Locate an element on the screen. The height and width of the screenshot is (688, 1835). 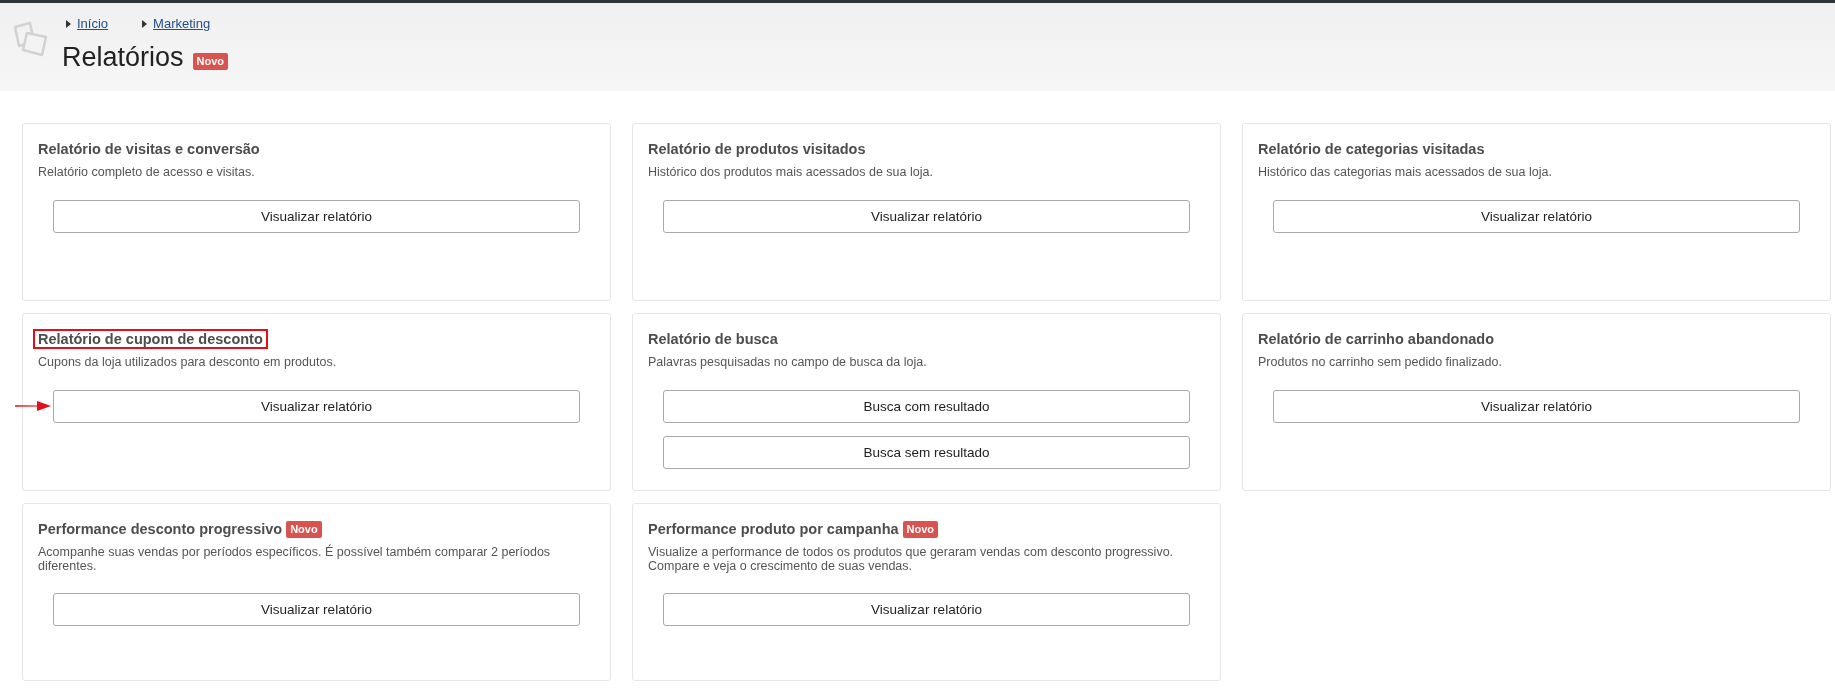
card-description: Relatório completo de acesso e visitas. is located at coordinates (147, 173).